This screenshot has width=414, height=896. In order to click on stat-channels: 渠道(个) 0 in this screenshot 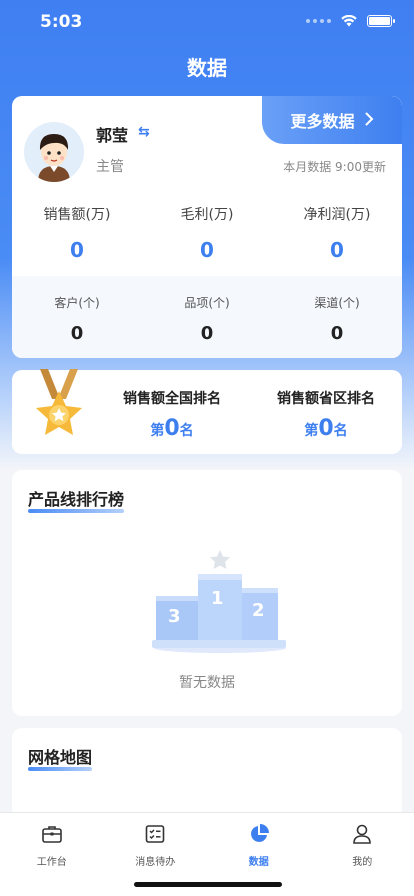, I will do `click(337, 326)`.